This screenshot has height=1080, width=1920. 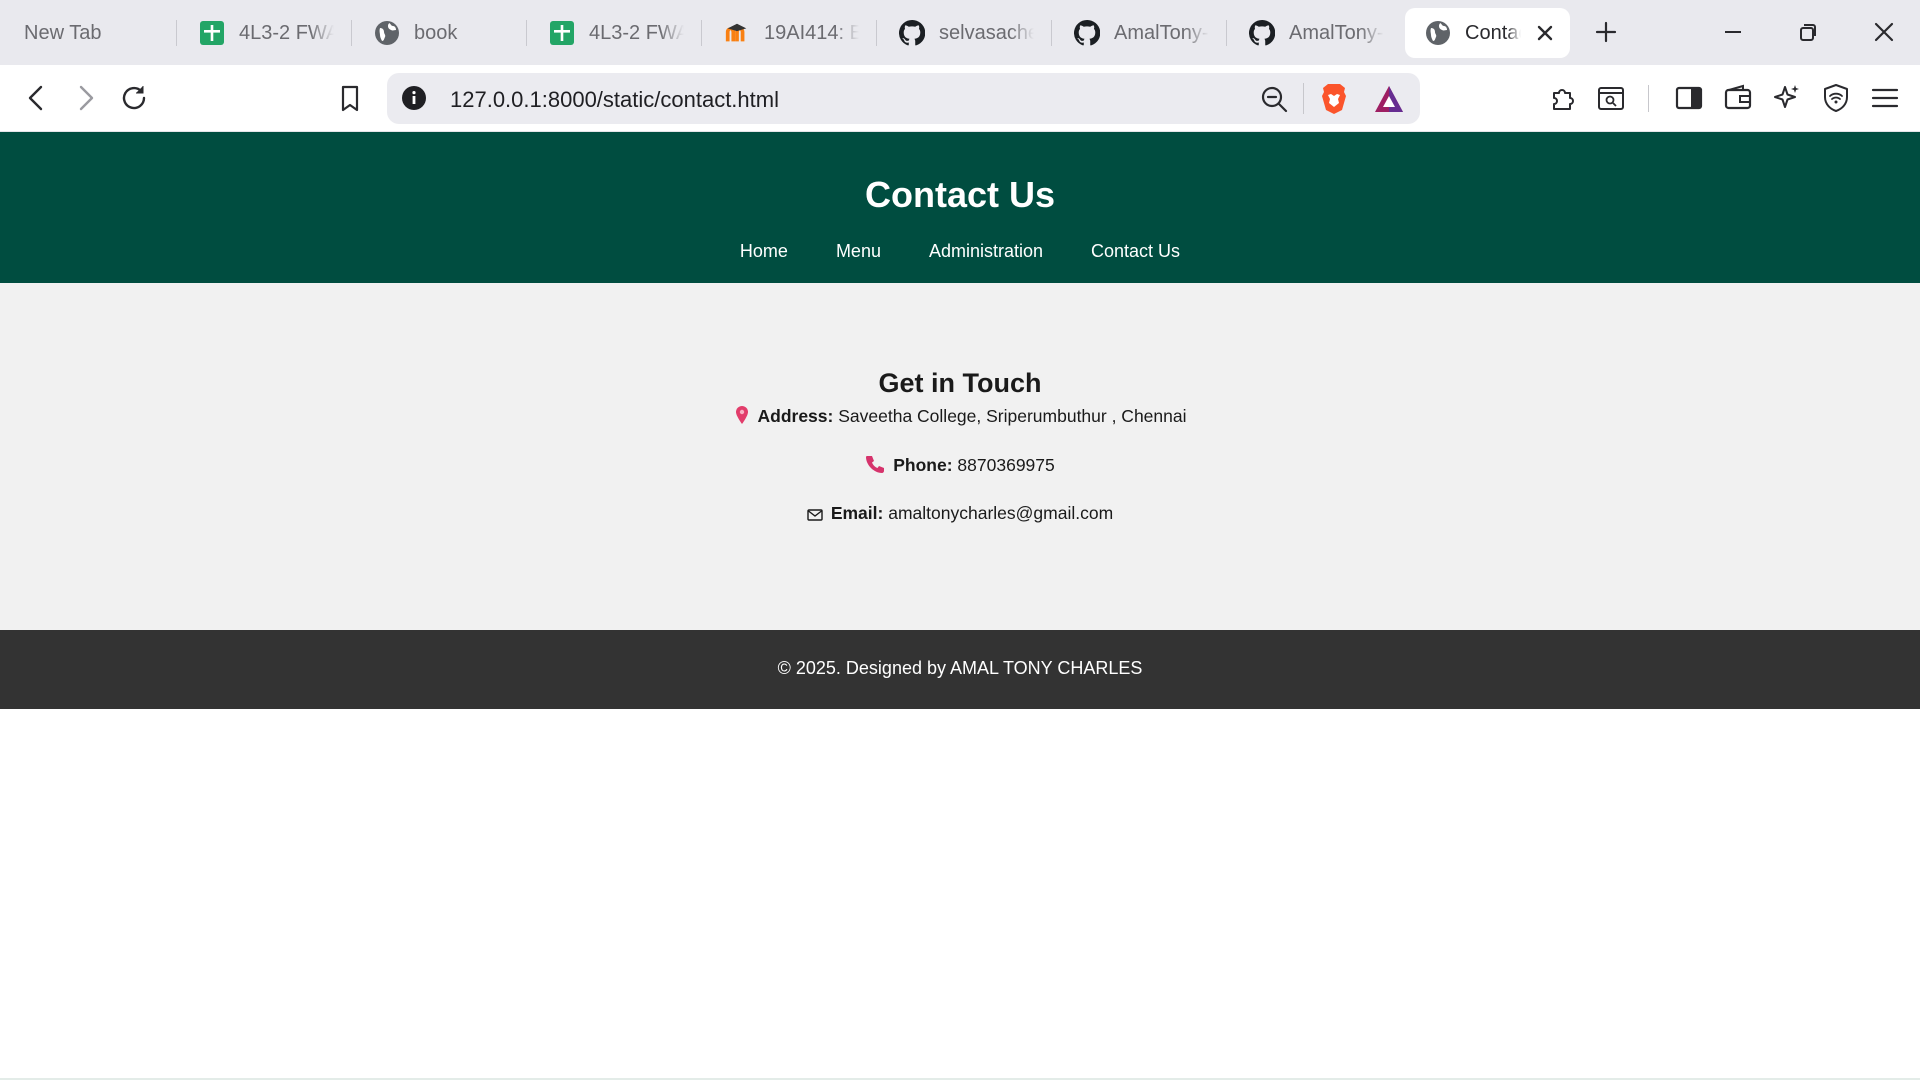 I want to click on tab-title: Contact Us, so click(x=1493, y=32).